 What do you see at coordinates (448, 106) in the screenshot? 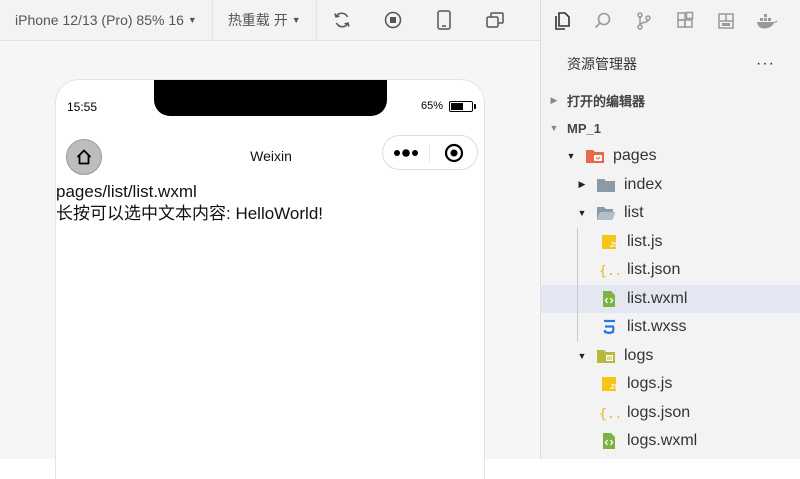
I see `status-battery: 65%` at bounding box center [448, 106].